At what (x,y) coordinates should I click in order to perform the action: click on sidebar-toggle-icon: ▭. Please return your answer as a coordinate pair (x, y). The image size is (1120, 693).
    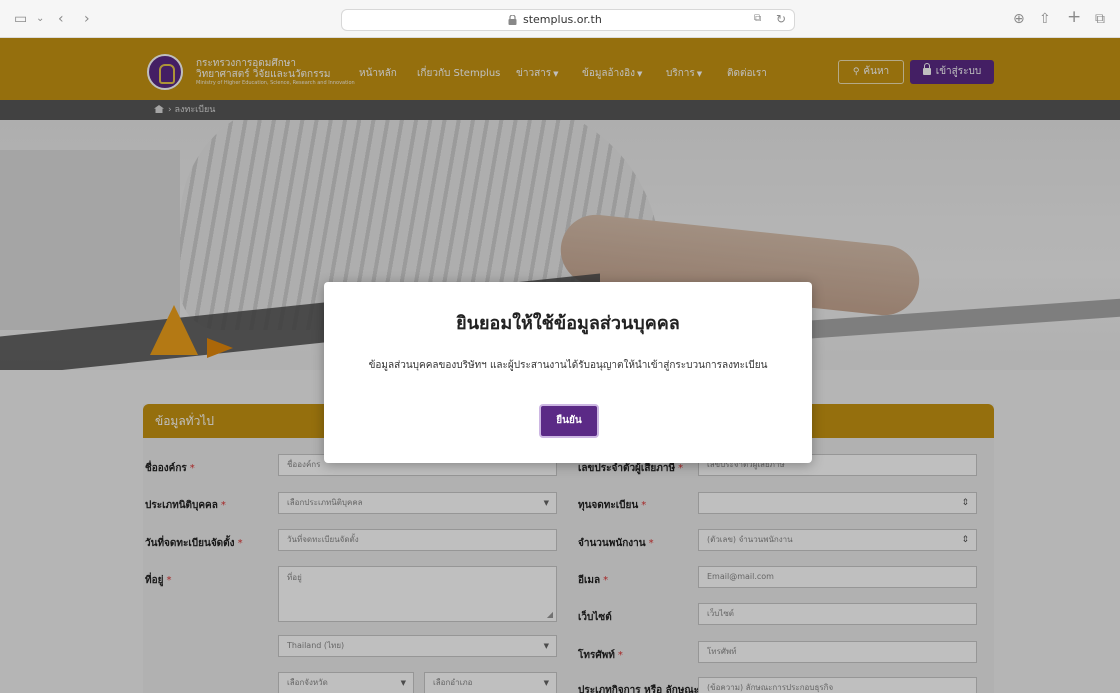
    Looking at the image, I should click on (20, 19).